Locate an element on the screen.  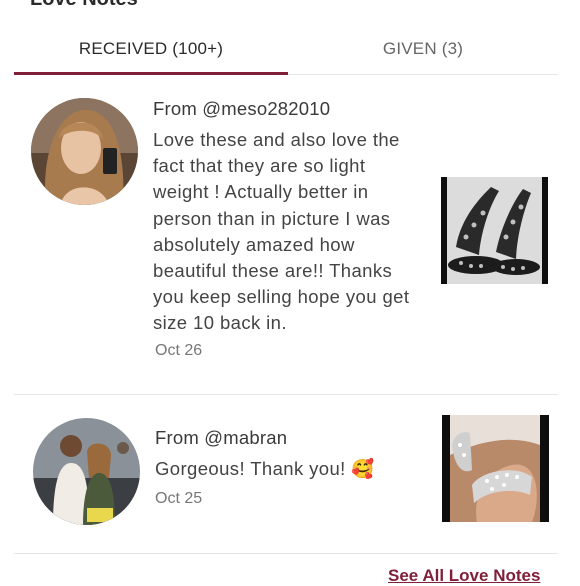
active-tab-indicator is located at coordinates (151, 73).